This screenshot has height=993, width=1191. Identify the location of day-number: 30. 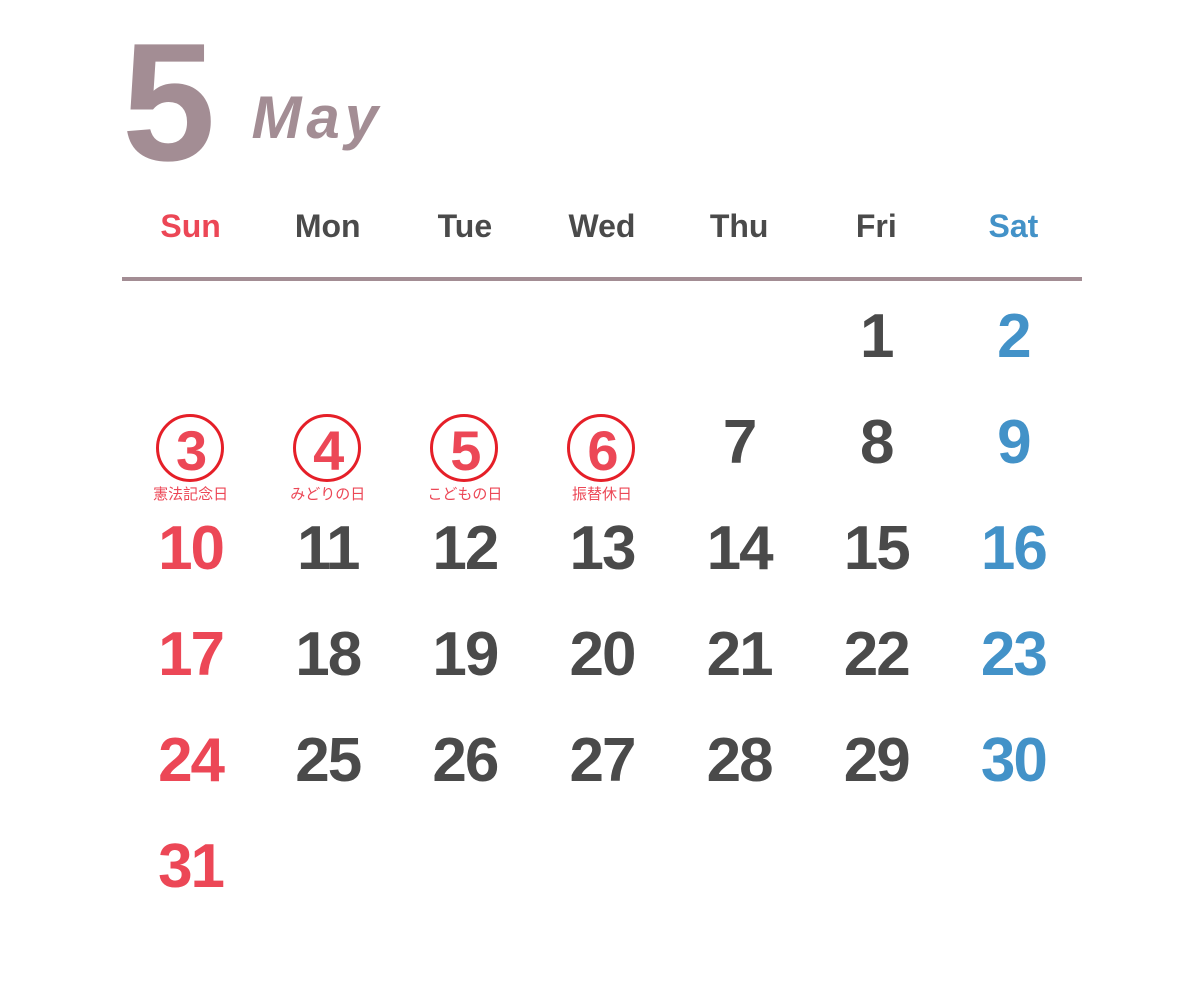
(1014, 760).